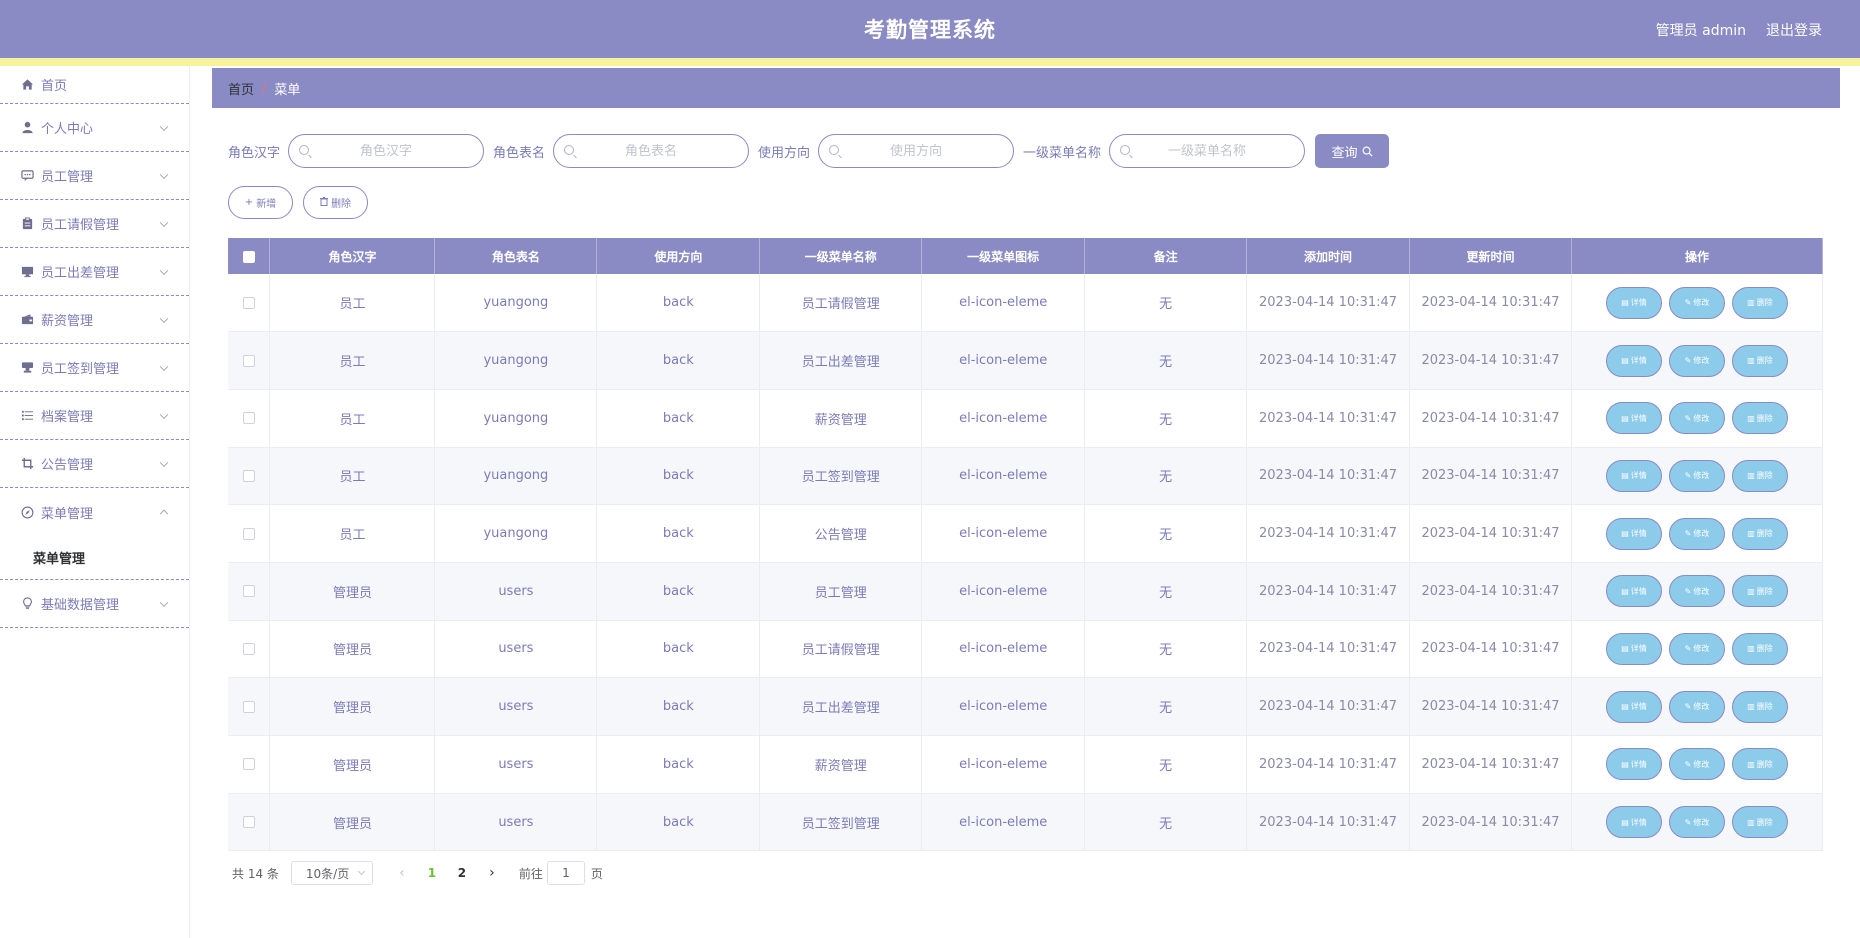  I want to click on sidebar-item-checkin: 员工签到管理, so click(94, 368).